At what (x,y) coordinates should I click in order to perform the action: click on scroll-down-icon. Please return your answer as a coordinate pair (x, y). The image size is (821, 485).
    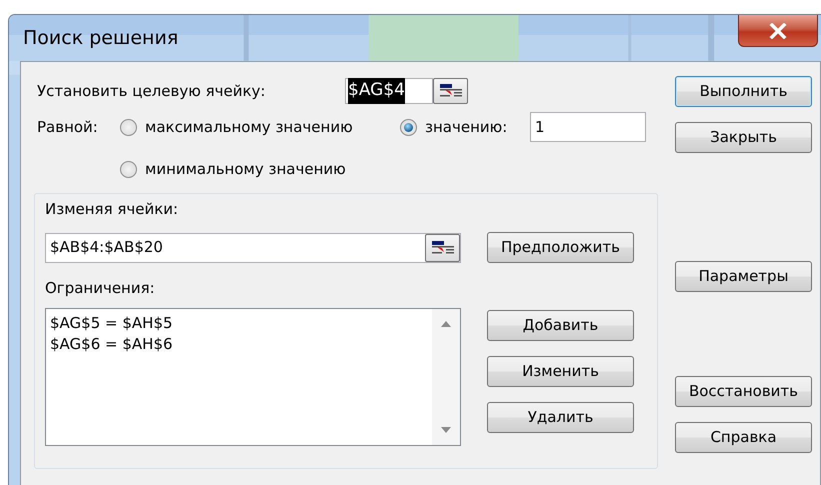
    Looking at the image, I should click on (446, 429).